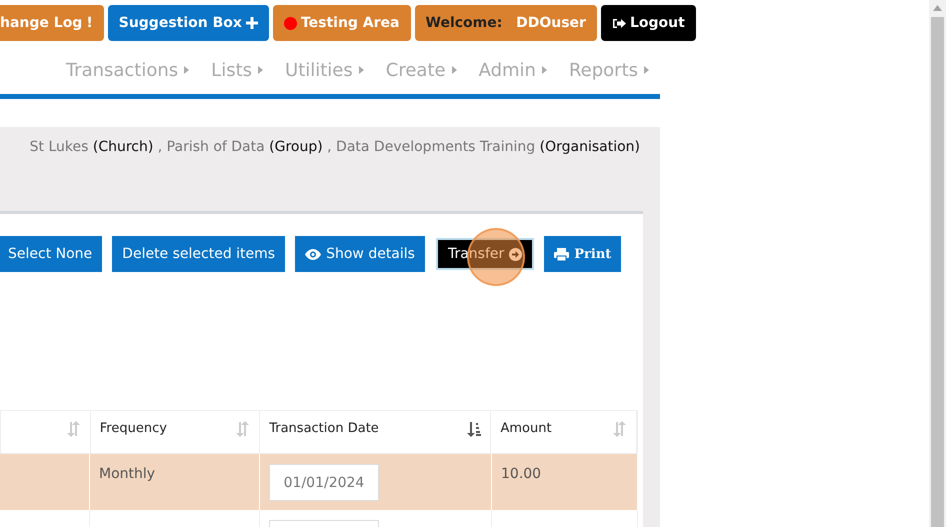 The image size is (946, 527). I want to click on action-button: Show details, so click(360, 254).